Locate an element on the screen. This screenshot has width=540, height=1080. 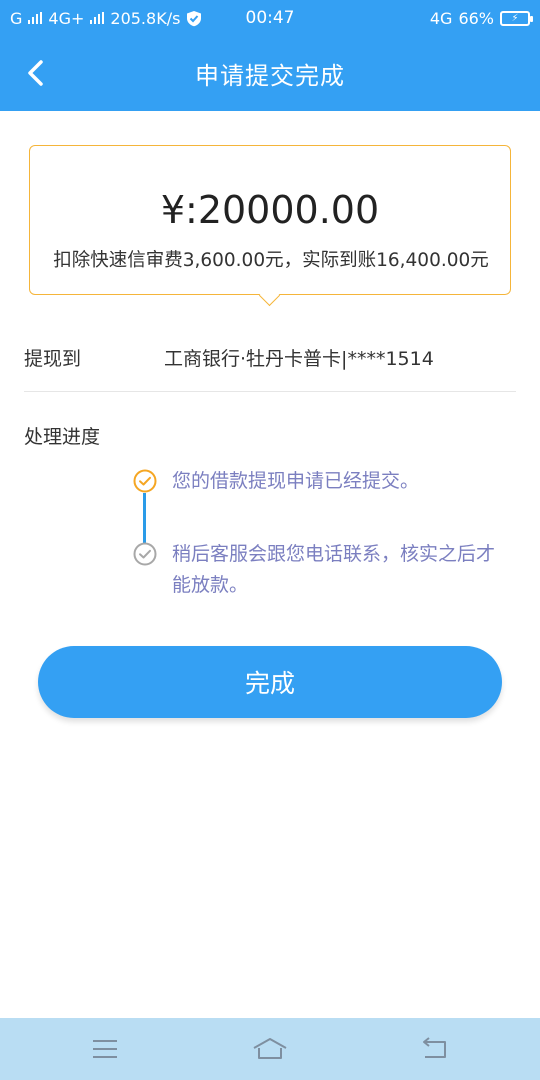
chevron-left-icon is located at coordinates (35, 73).